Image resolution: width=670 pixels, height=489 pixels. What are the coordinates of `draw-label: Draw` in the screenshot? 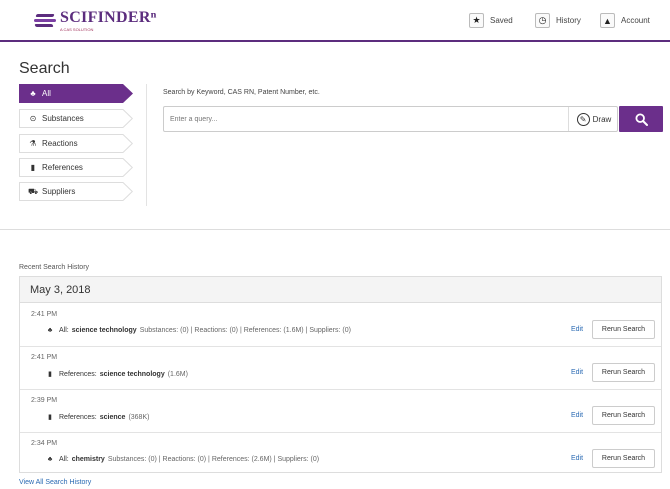 It's located at (602, 119).